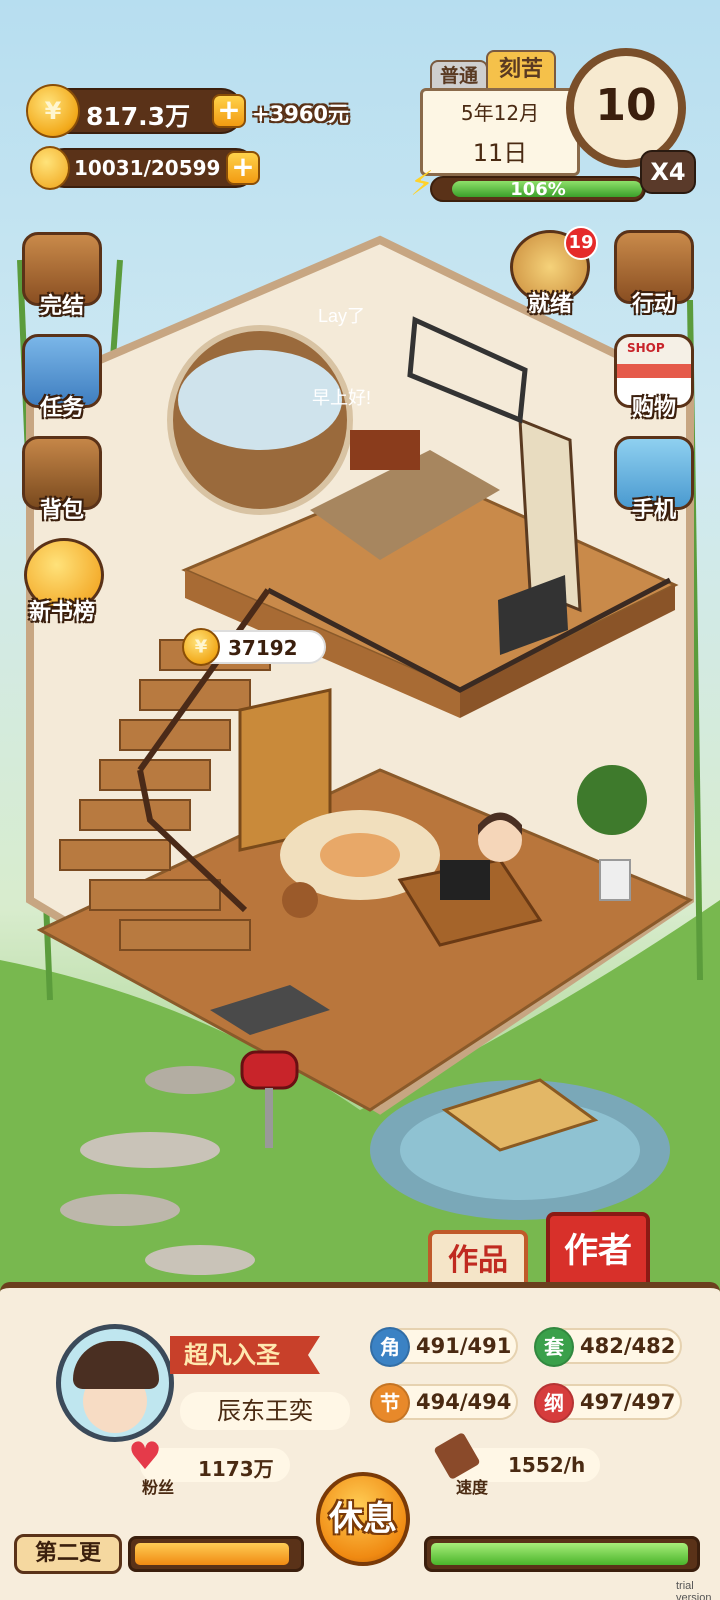 This screenshot has width=720, height=1600. Describe the element at coordinates (654, 274) in the screenshot. I see `menu-action: 行动` at that location.